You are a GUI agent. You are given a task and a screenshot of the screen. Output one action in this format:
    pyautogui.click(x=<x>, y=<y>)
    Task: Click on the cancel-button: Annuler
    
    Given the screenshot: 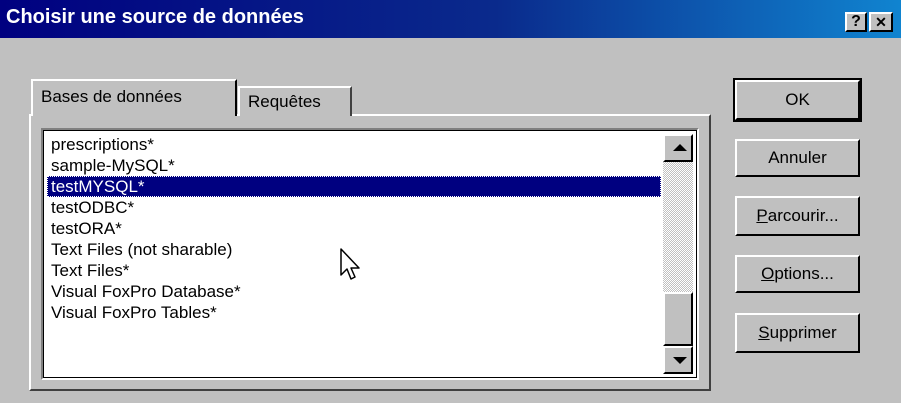 What is the action you would take?
    pyautogui.click(x=797, y=158)
    